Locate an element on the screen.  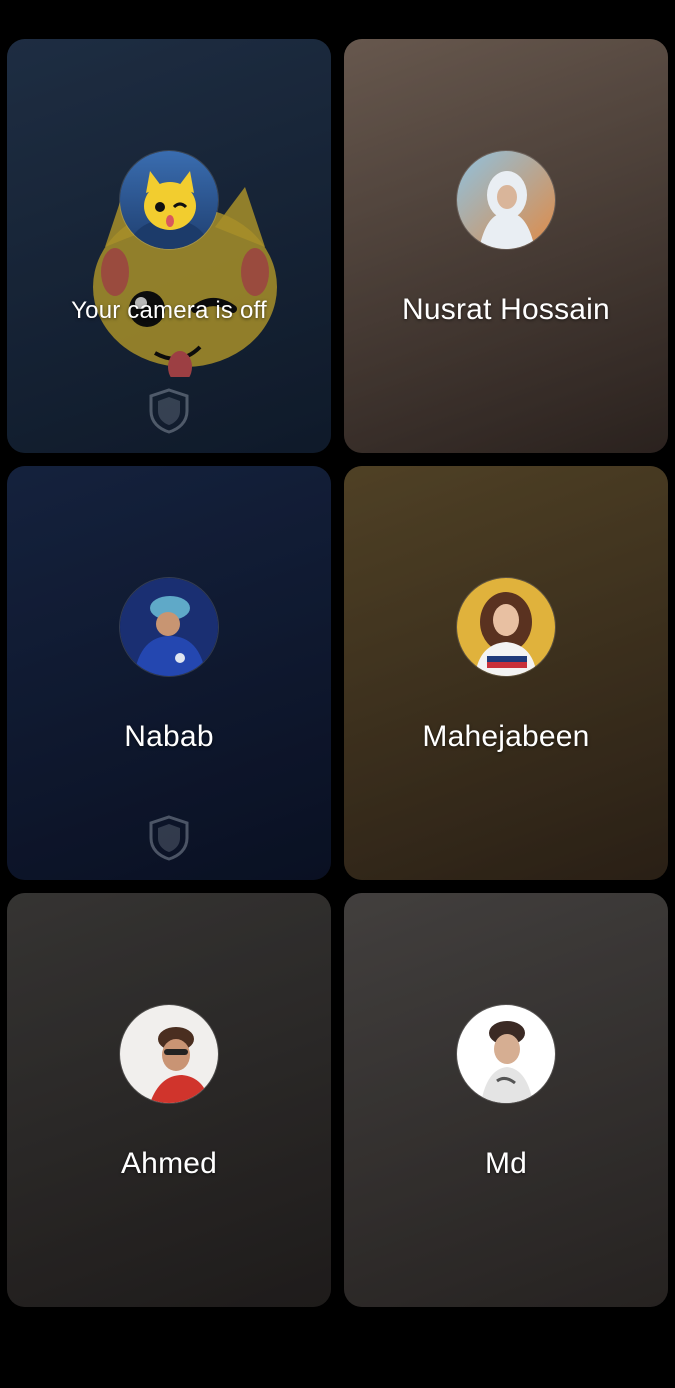
man-blue-jacket-avatar-icon is located at coordinates (169, 627).